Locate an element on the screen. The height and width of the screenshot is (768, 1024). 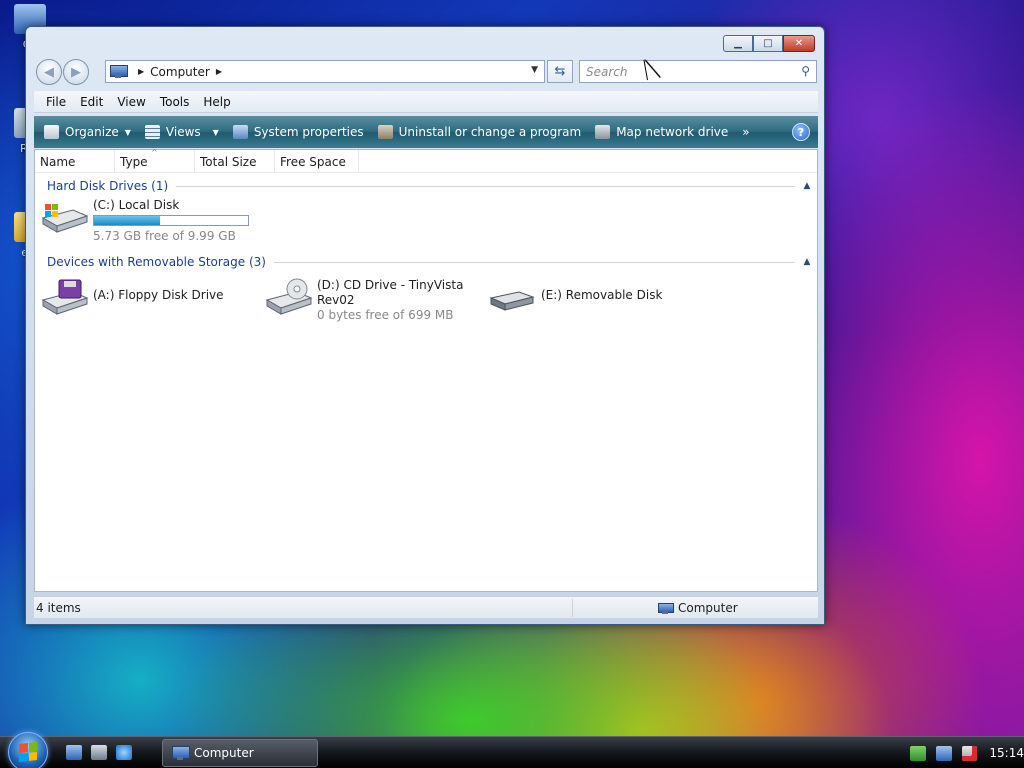
search-input is located at coordinates (686, 71).